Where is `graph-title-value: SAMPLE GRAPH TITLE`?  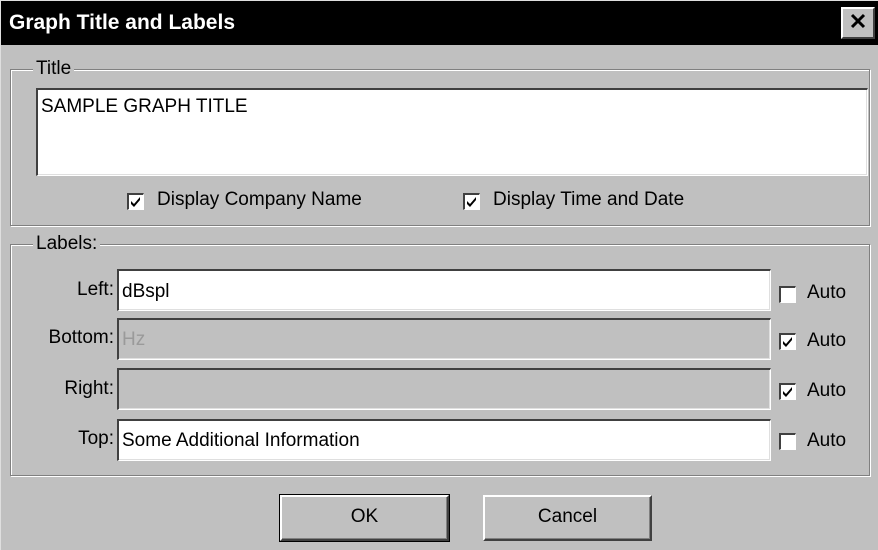
graph-title-value: SAMPLE GRAPH TITLE is located at coordinates (144, 106).